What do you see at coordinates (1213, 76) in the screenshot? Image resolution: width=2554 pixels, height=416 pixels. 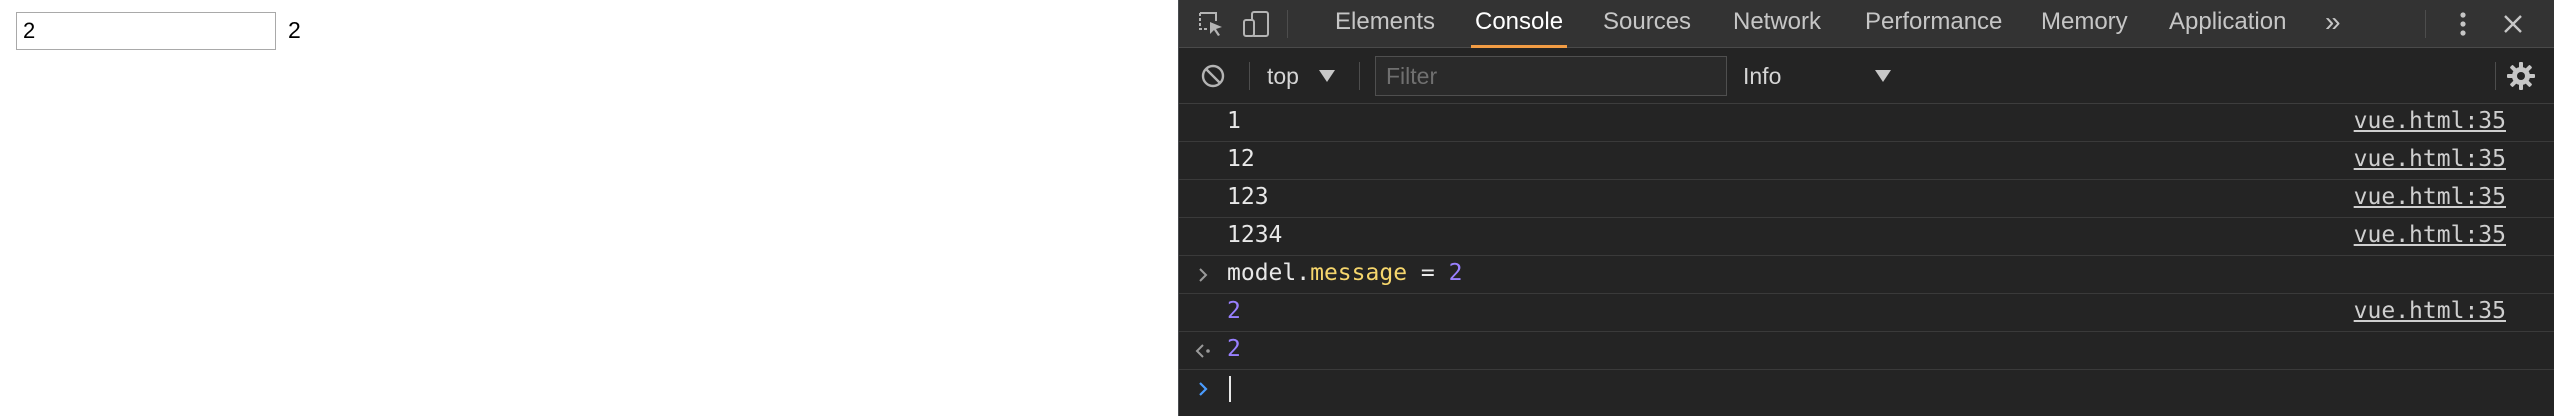 I see `clear-console-icon` at bounding box center [1213, 76].